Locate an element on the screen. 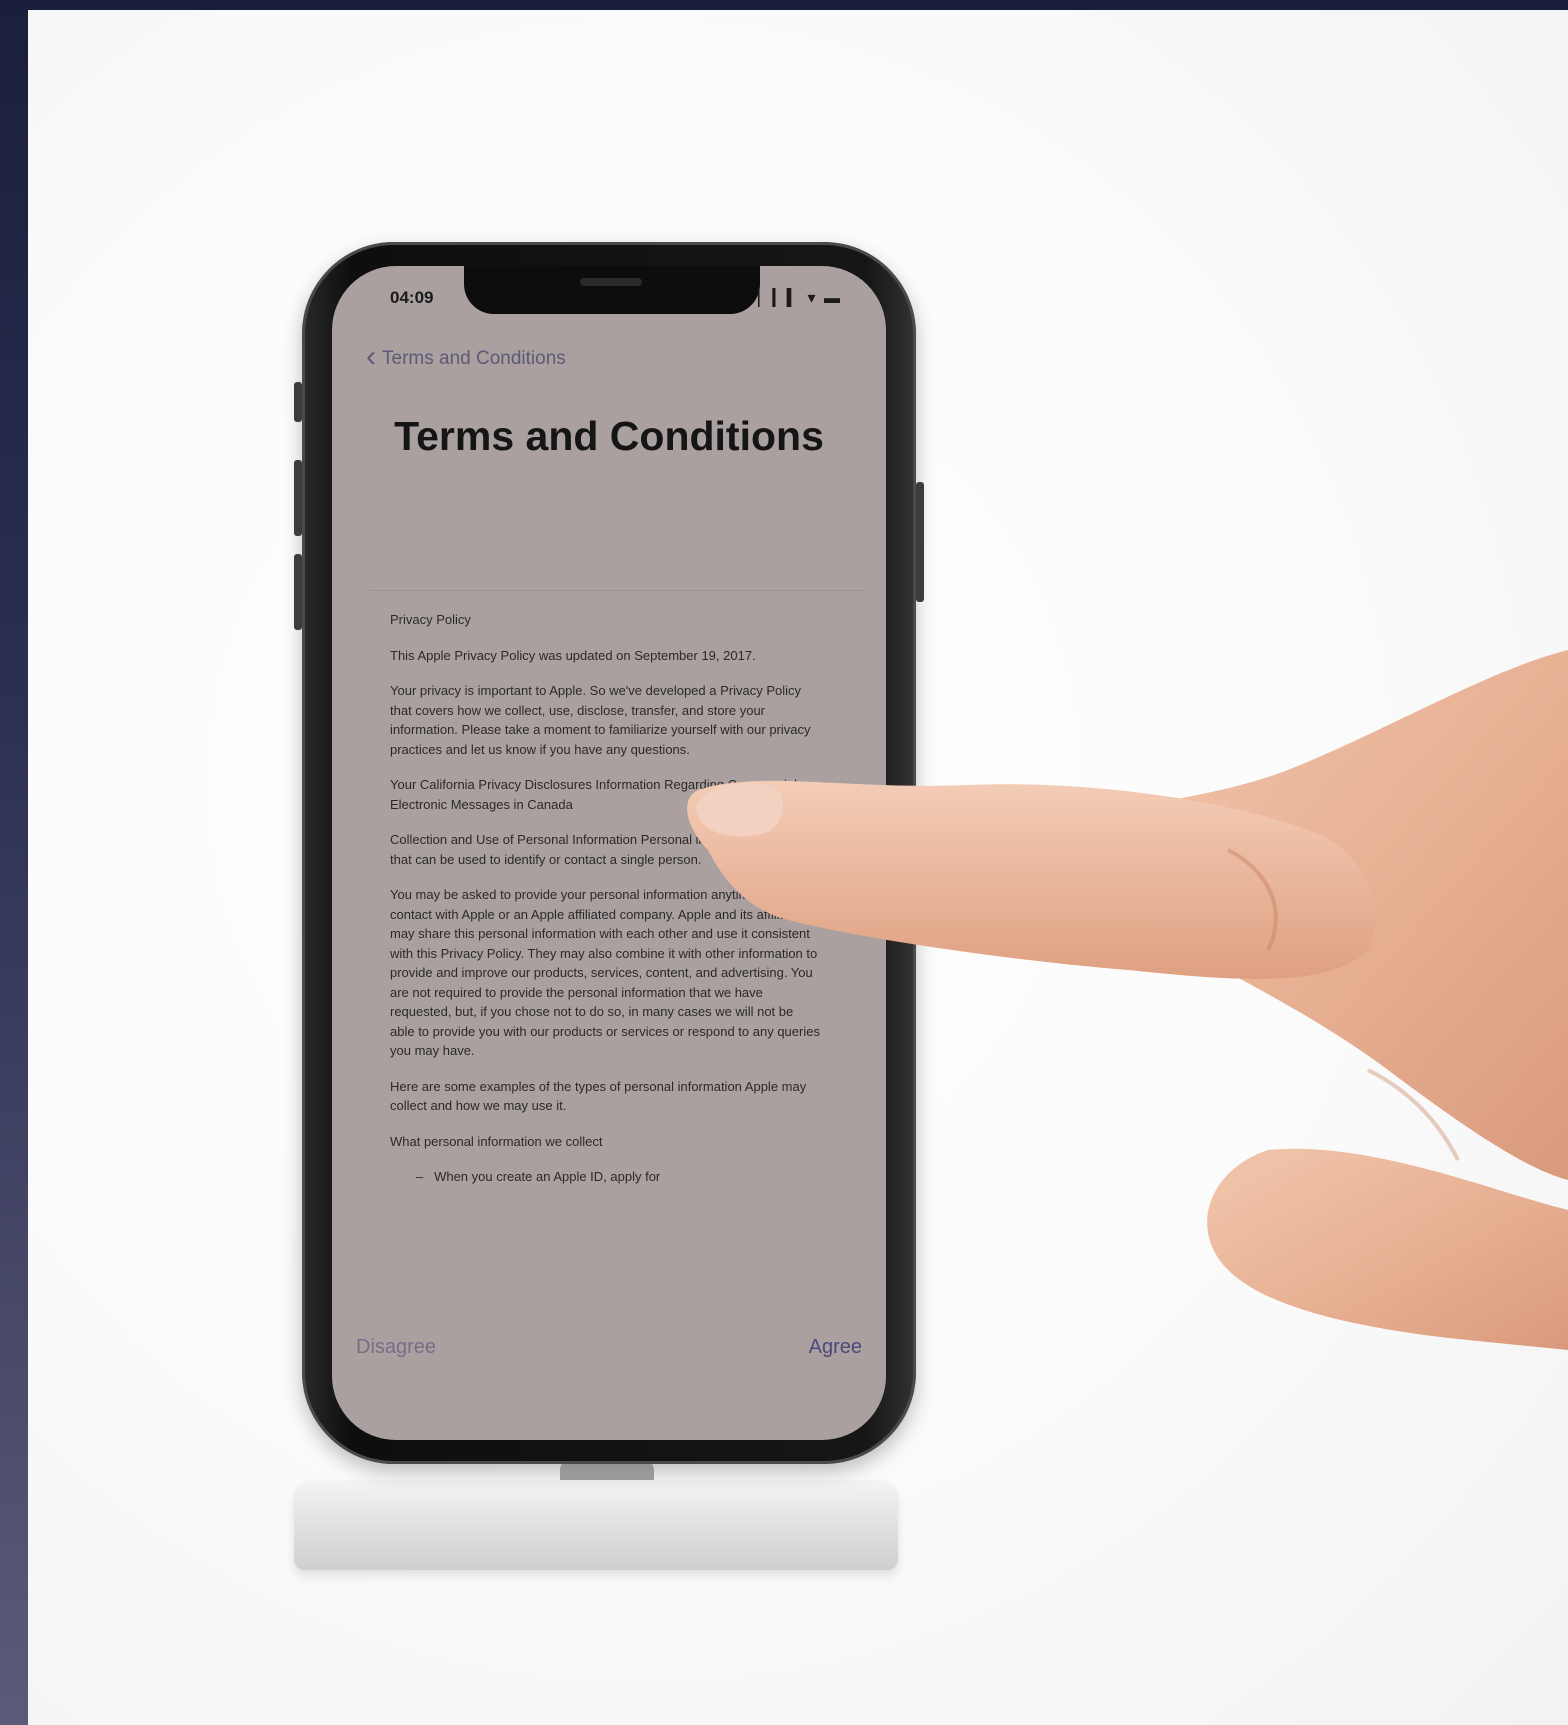 The width and height of the screenshot is (1568, 1725). back-button-label: Terms and Conditions is located at coordinates (474, 358).